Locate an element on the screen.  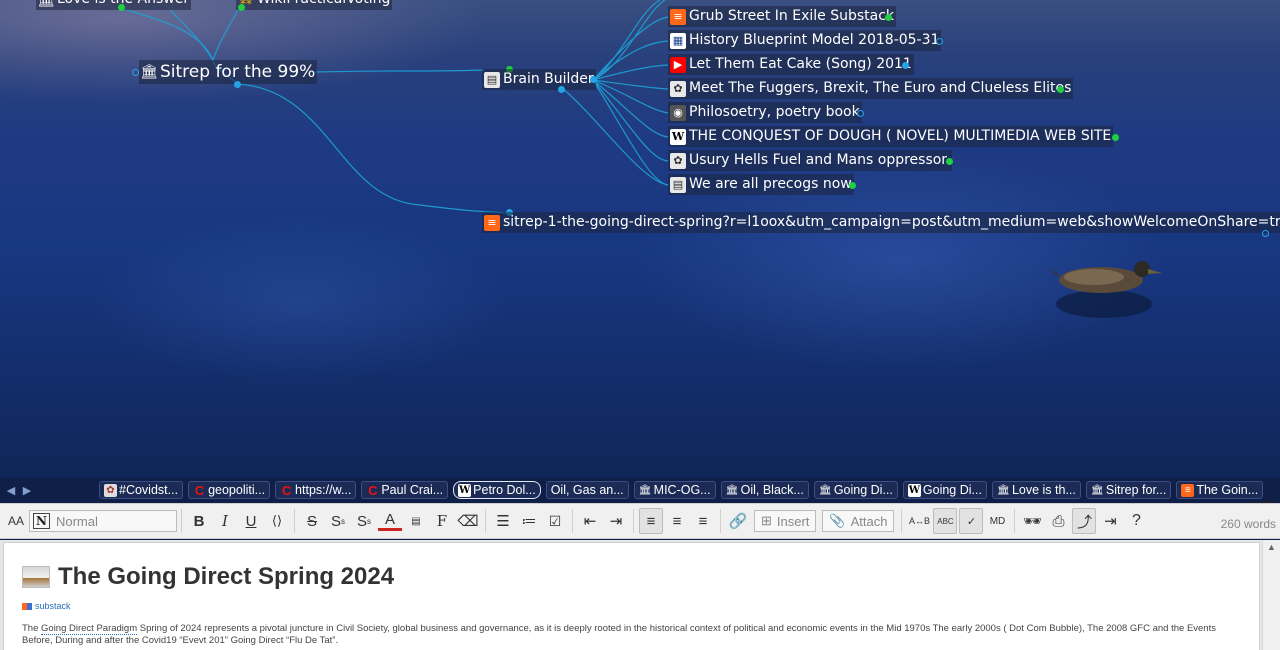
node-brain-builder: ▤ Brain Builder is located at coordinates (539, 79).